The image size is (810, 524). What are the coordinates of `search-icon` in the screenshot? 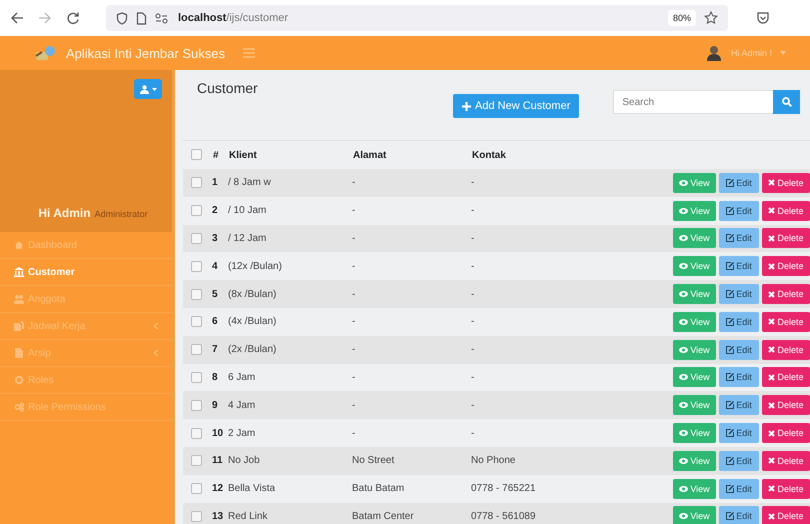 It's located at (787, 102).